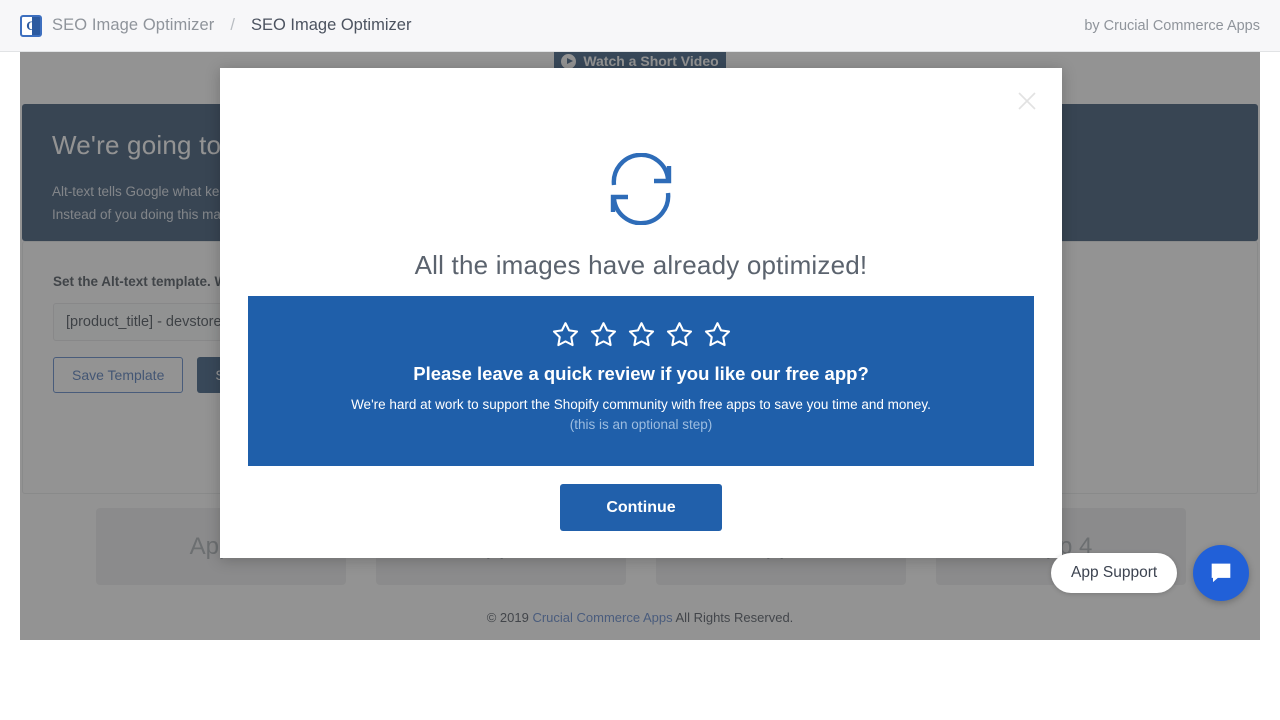 The width and height of the screenshot is (1280, 720). I want to click on star-rating, so click(641, 334).